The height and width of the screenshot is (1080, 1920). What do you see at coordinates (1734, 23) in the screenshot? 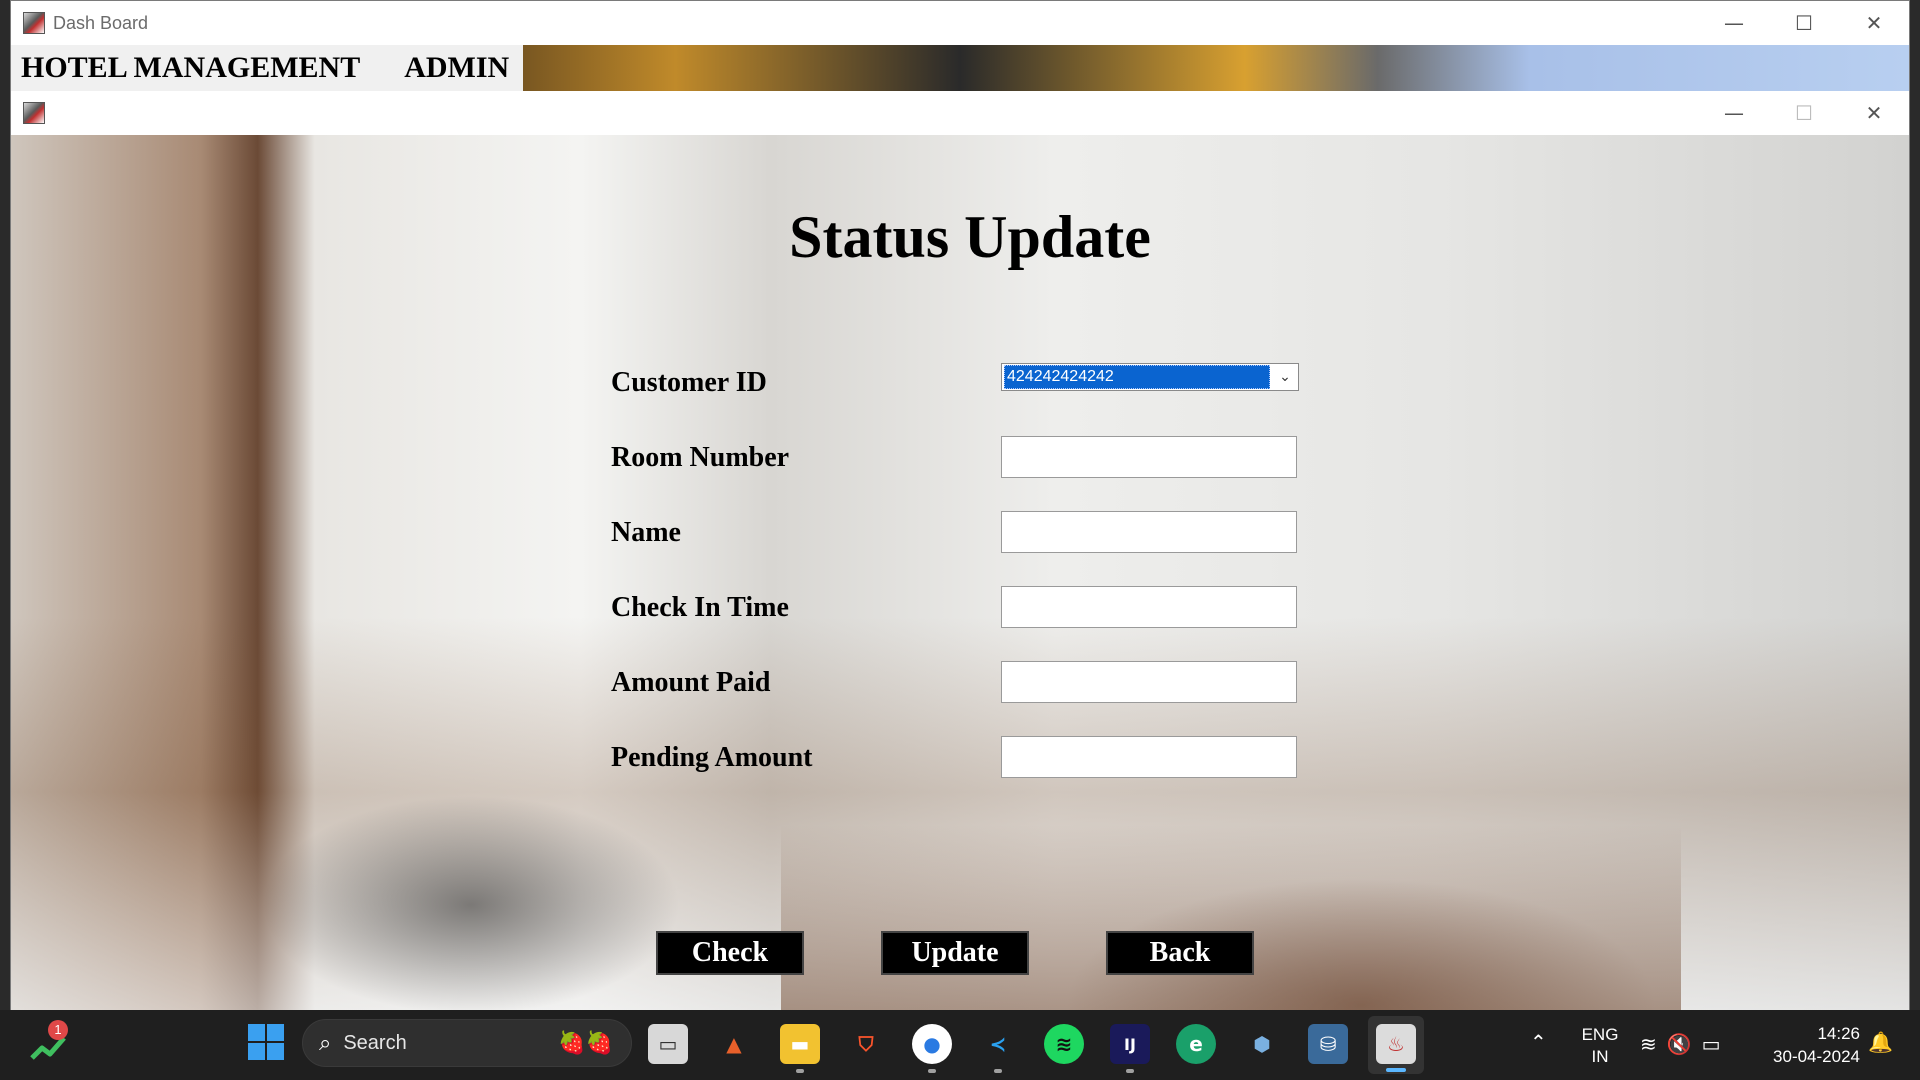
I see `minimize-button: —` at bounding box center [1734, 23].